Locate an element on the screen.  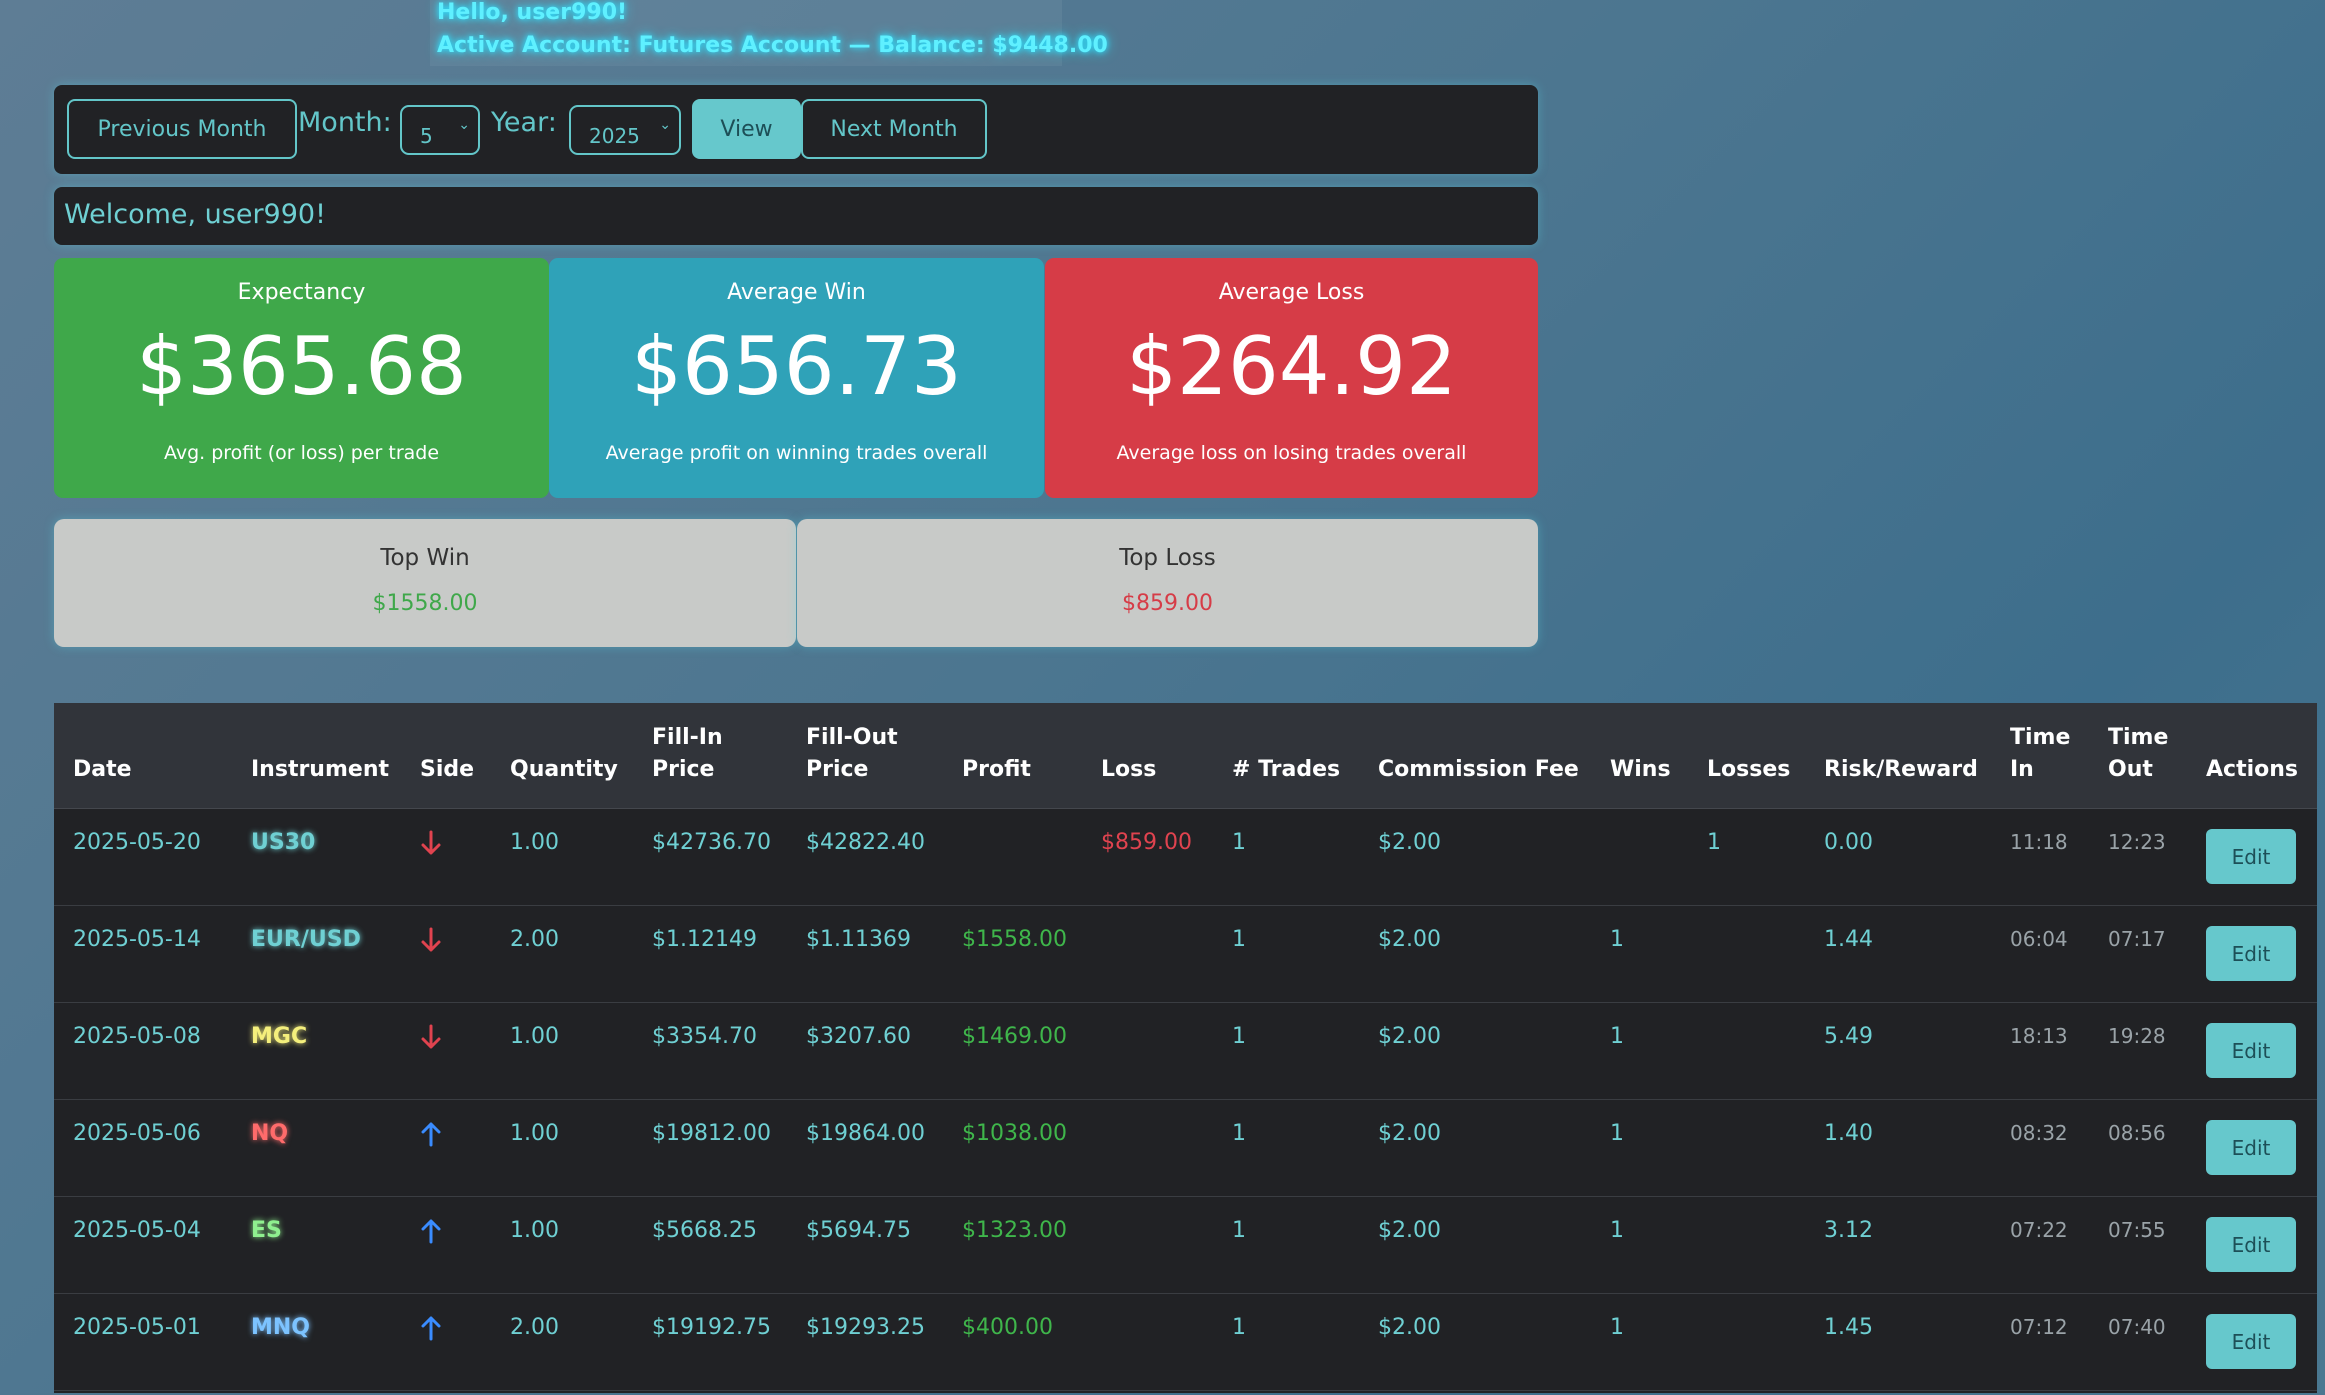
card-subtitle: Average profit on winning trades overall is located at coordinates (796, 453).